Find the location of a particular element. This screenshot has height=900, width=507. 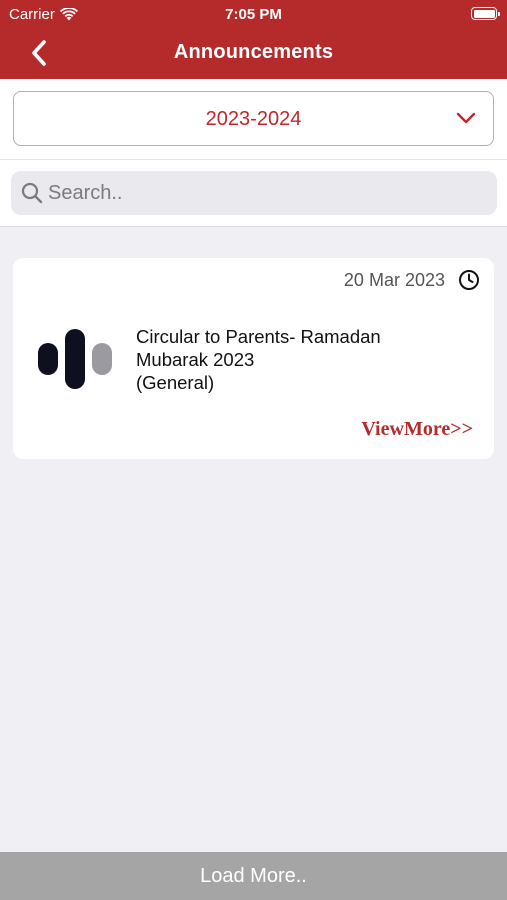

announcement-category: (General) is located at coordinates (175, 382).